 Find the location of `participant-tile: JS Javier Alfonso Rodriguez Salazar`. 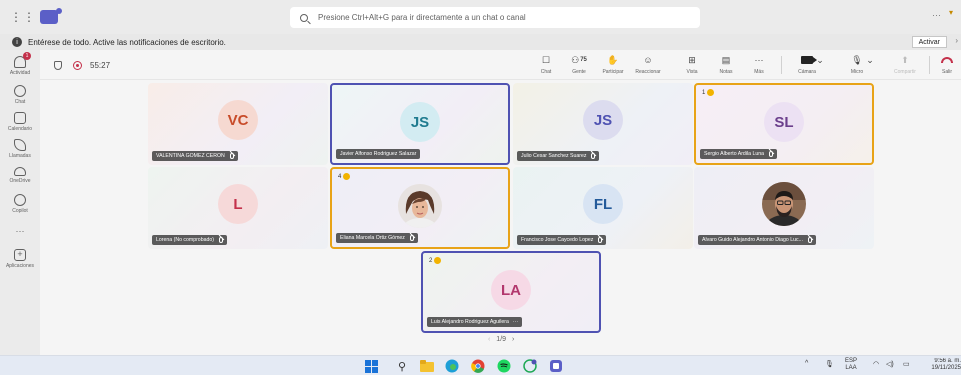

participant-tile: JS Javier Alfonso Rodriguez Salazar is located at coordinates (420, 124).